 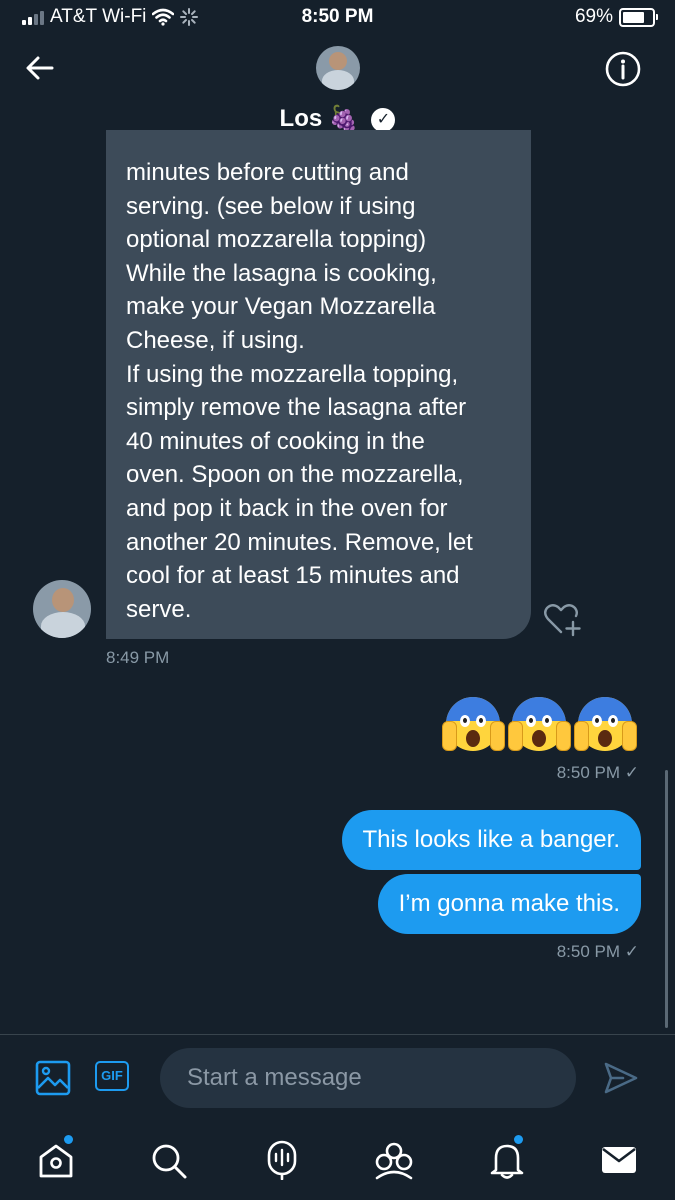 I want to click on notifications-icon, so click(x=507, y=1160).